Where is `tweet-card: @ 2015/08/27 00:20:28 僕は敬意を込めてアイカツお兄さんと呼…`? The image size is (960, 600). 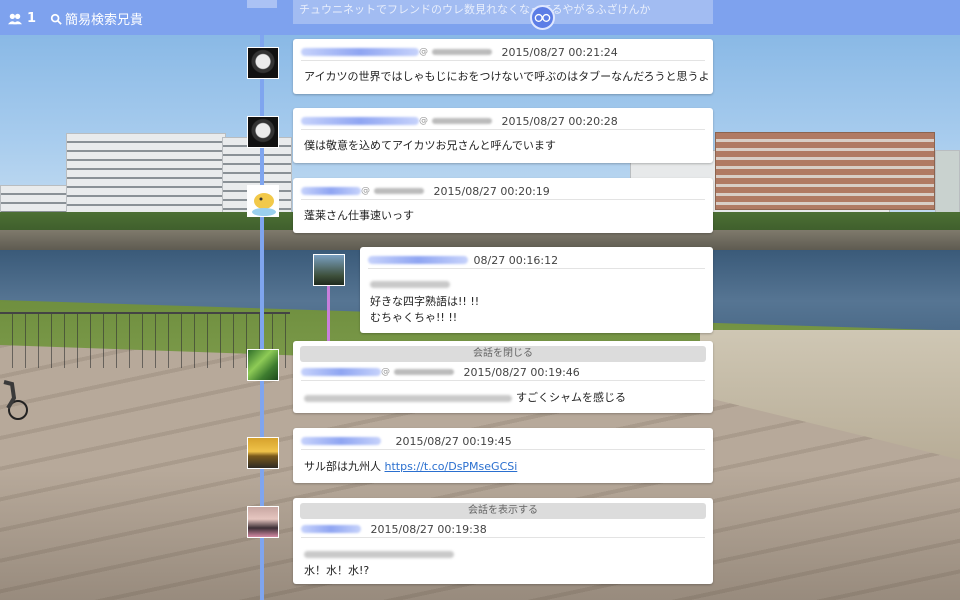 tweet-card: @ 2015/08/27 00:20:28 僕は敬意を込めてアイカツお兄さんと呼… is located at coordinates (503, 135).